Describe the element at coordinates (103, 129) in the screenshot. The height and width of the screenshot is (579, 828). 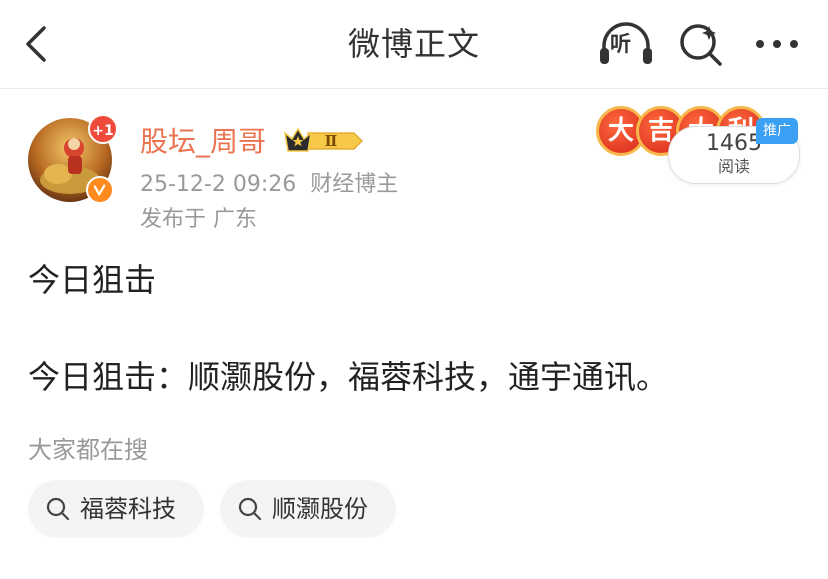
I see `avatar-plus-badge: +1` at that location.